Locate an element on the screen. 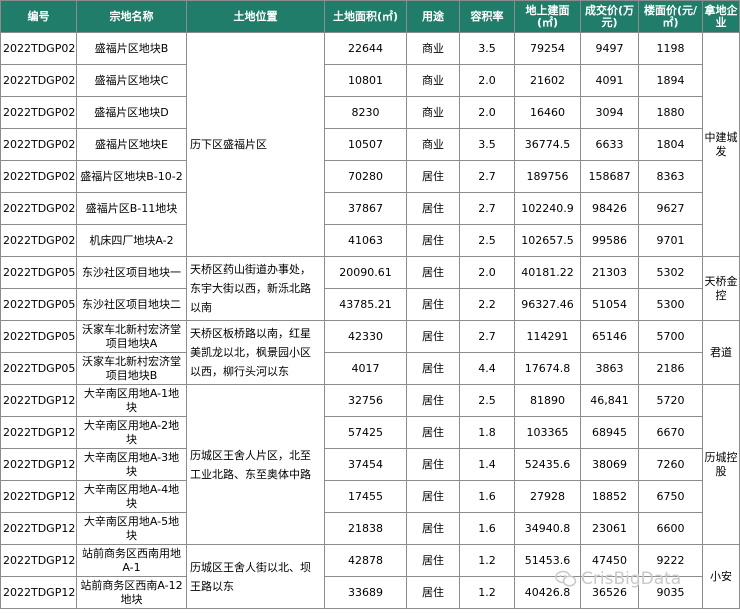  cell-unit-price: 8363 is located at coordinates (670, 176).